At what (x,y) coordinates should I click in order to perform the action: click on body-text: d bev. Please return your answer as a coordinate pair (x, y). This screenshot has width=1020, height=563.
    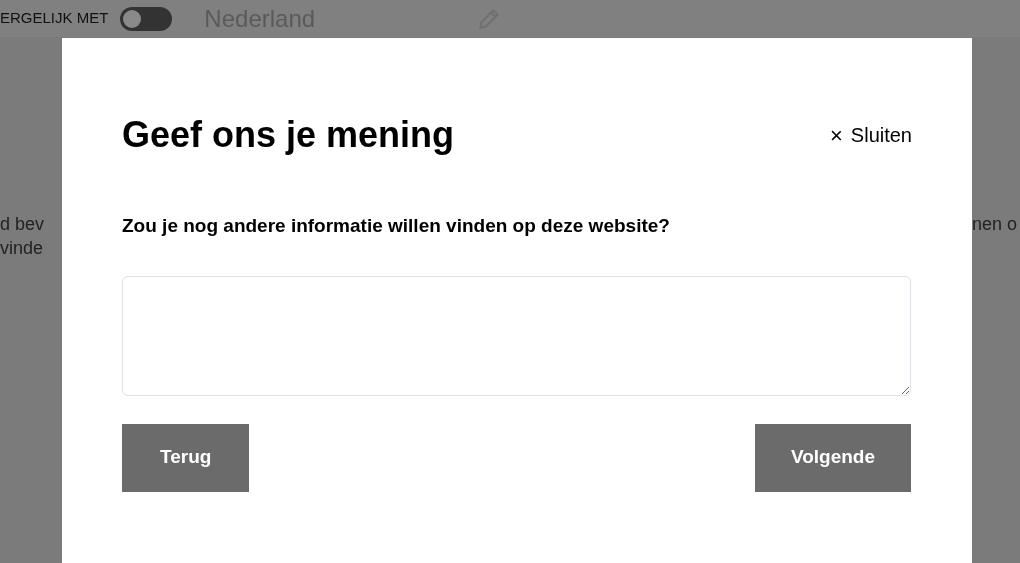
    Looking at the image, I should click on (22, 224).